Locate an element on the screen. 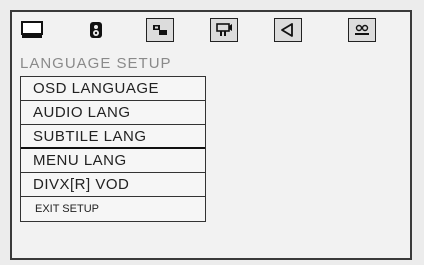  tab-preference-setup is located at coordinates (362, 30).